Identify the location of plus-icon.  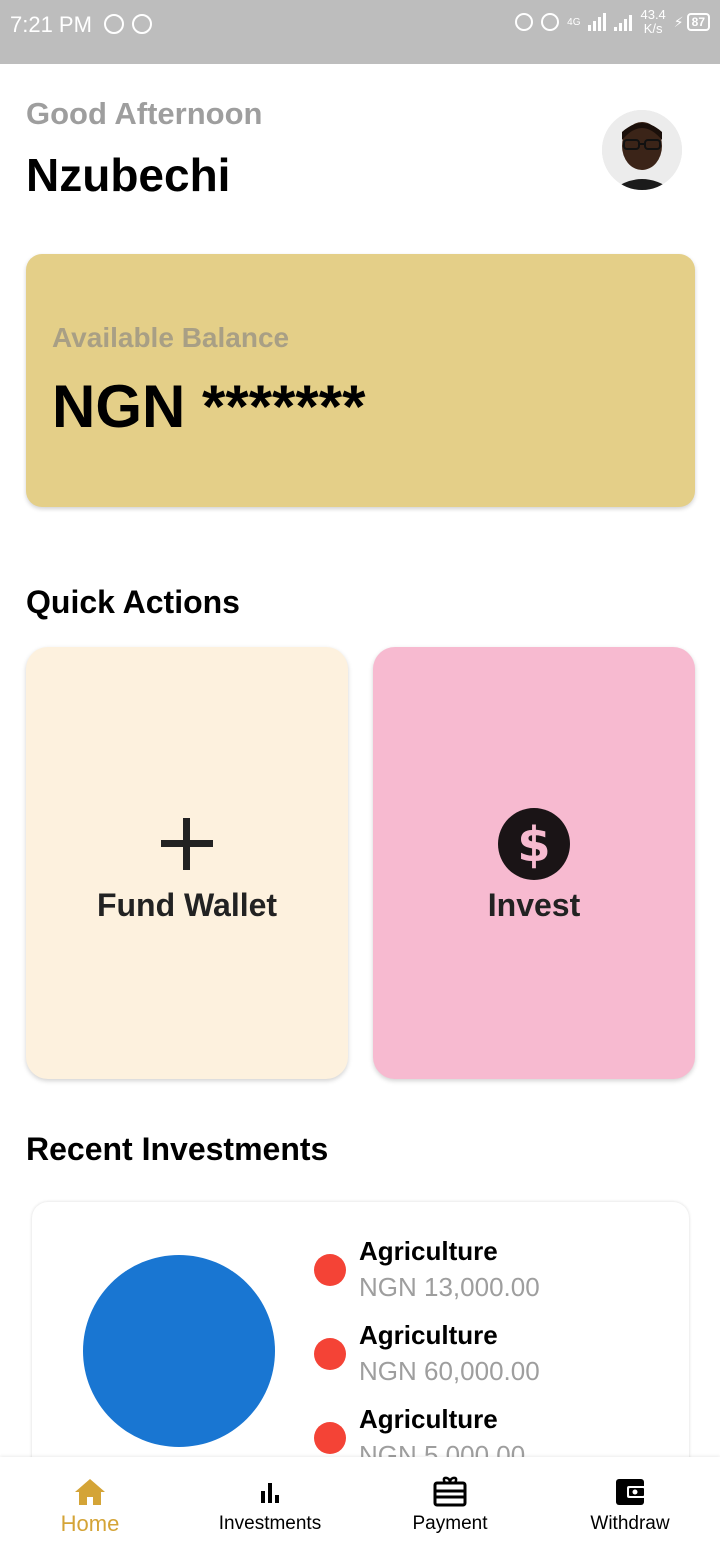
(187, 844).